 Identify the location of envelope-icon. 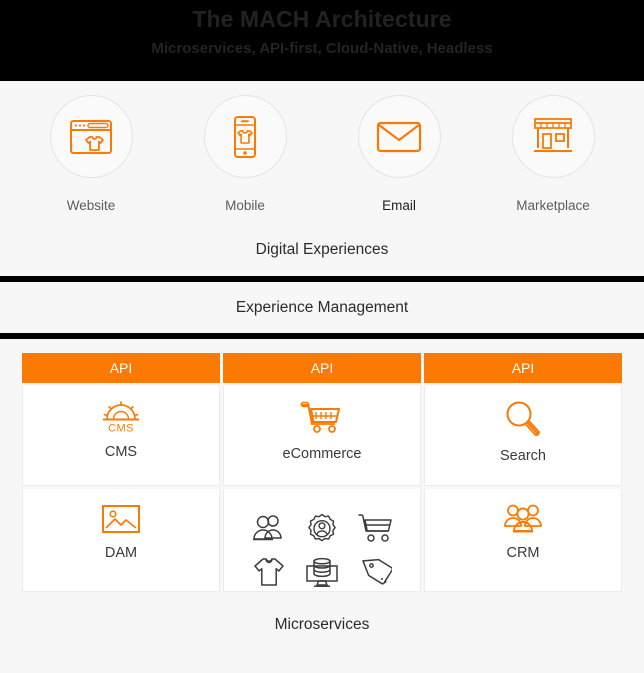
(399, 137).